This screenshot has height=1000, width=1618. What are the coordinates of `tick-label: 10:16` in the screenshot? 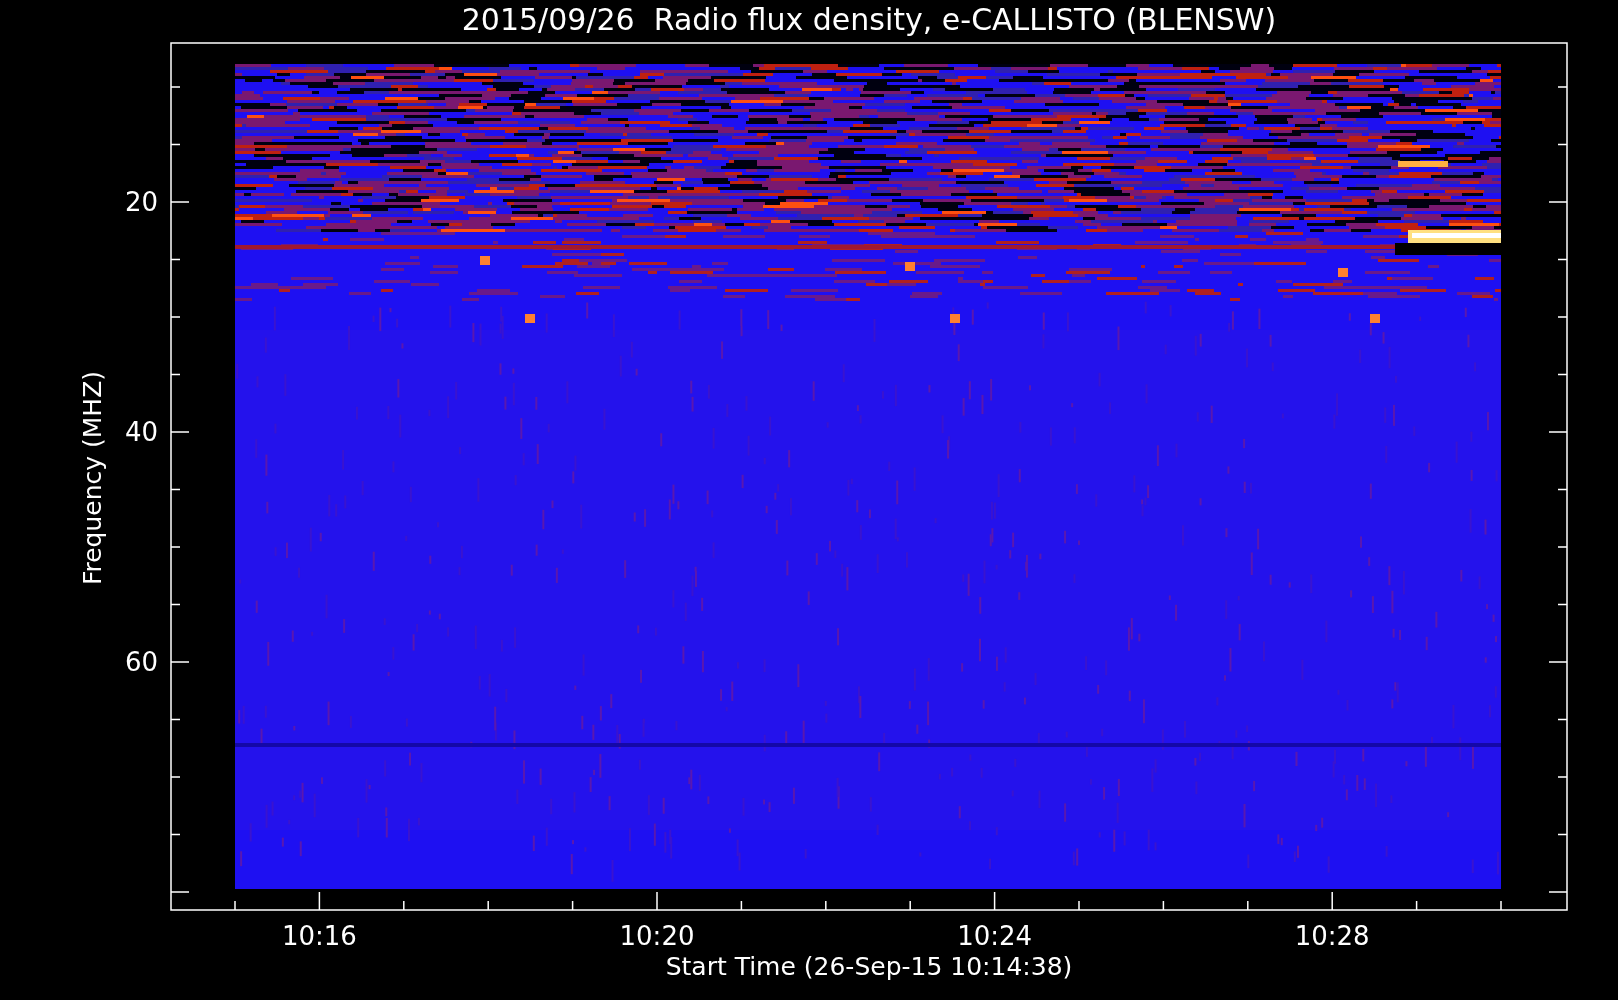 It's located at (319, 936).